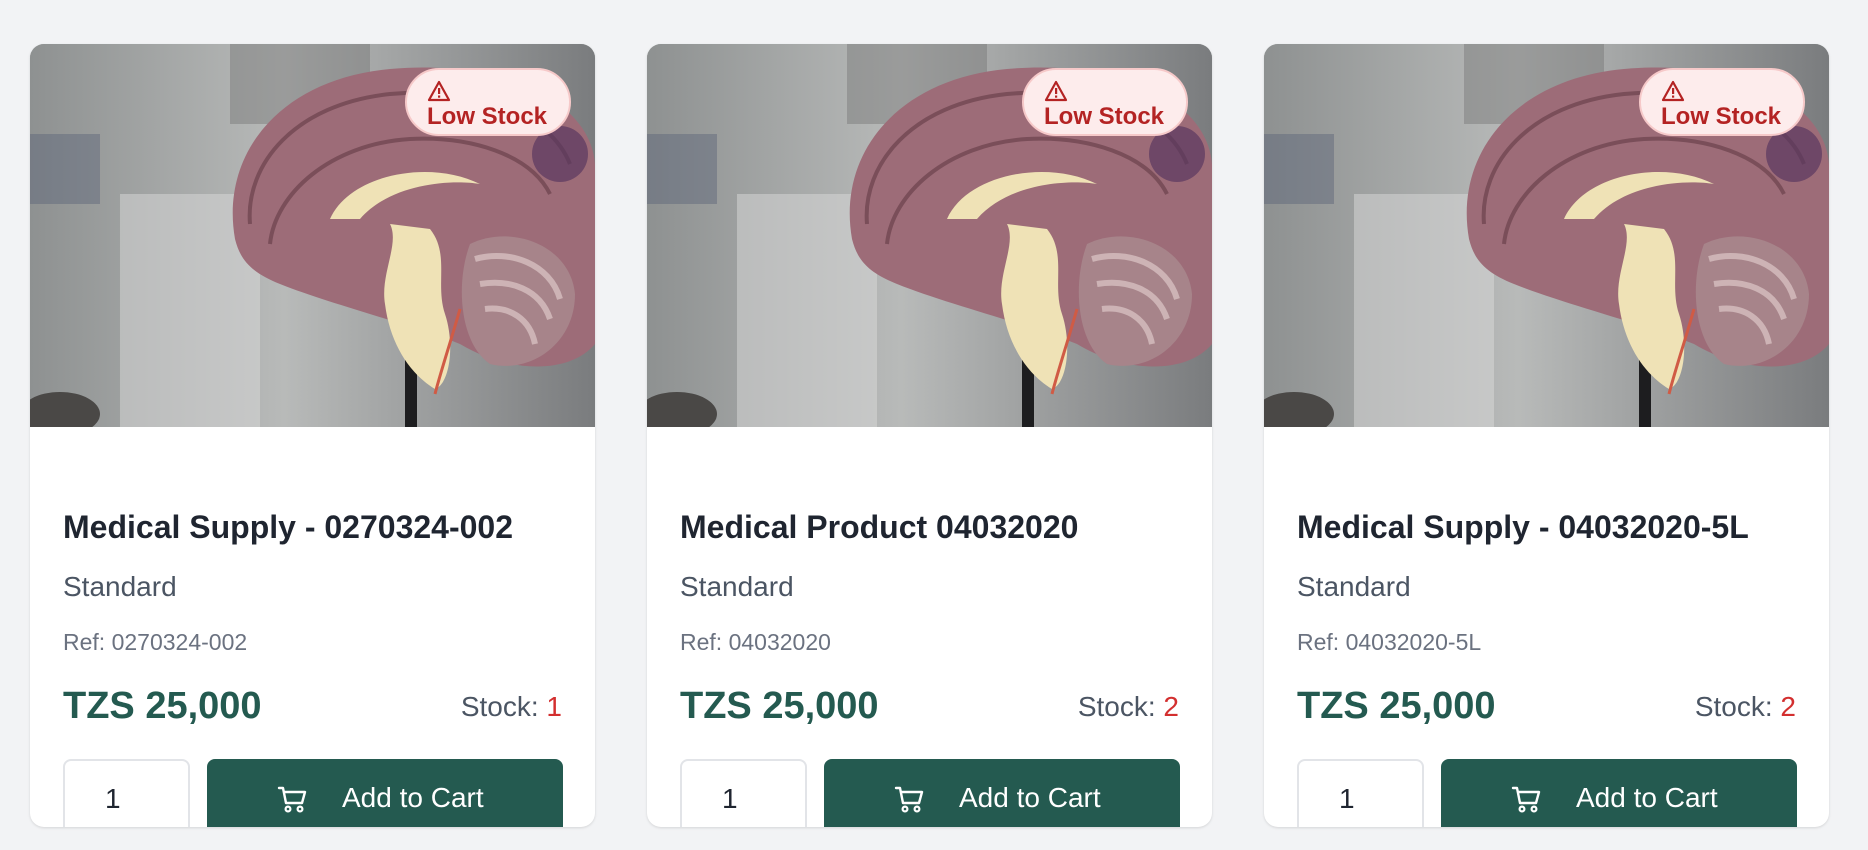 The image size is (1868, 850). Describe the element at coordinates (155, 642) in the screenshot. I see `product-ref: Ref: 0270324-002` at that location.